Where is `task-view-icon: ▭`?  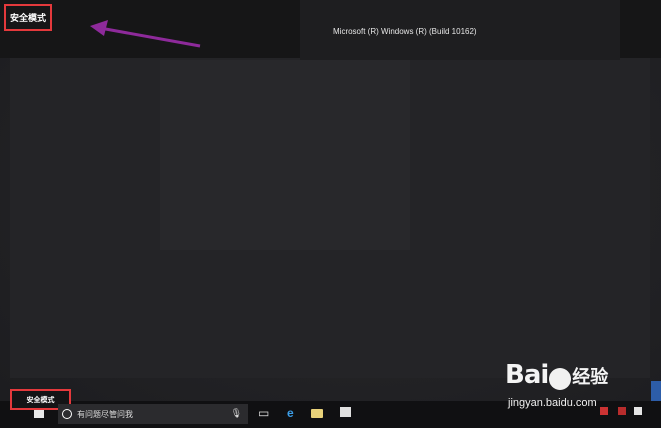 task-view-icon: ▭ is located at coordinates (263, 413).